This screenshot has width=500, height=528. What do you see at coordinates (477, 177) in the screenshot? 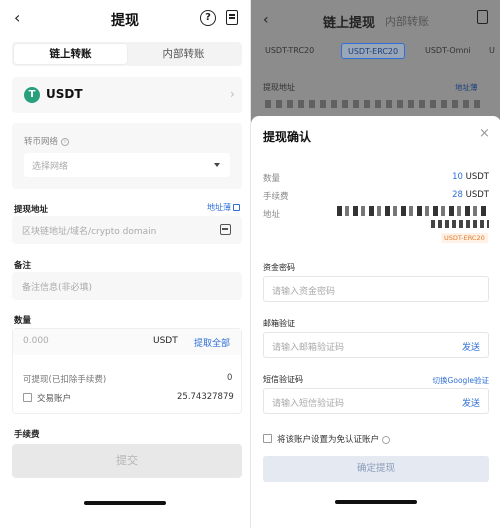
I see `quantity-unit: USDT` at bounding box center [477, 177].